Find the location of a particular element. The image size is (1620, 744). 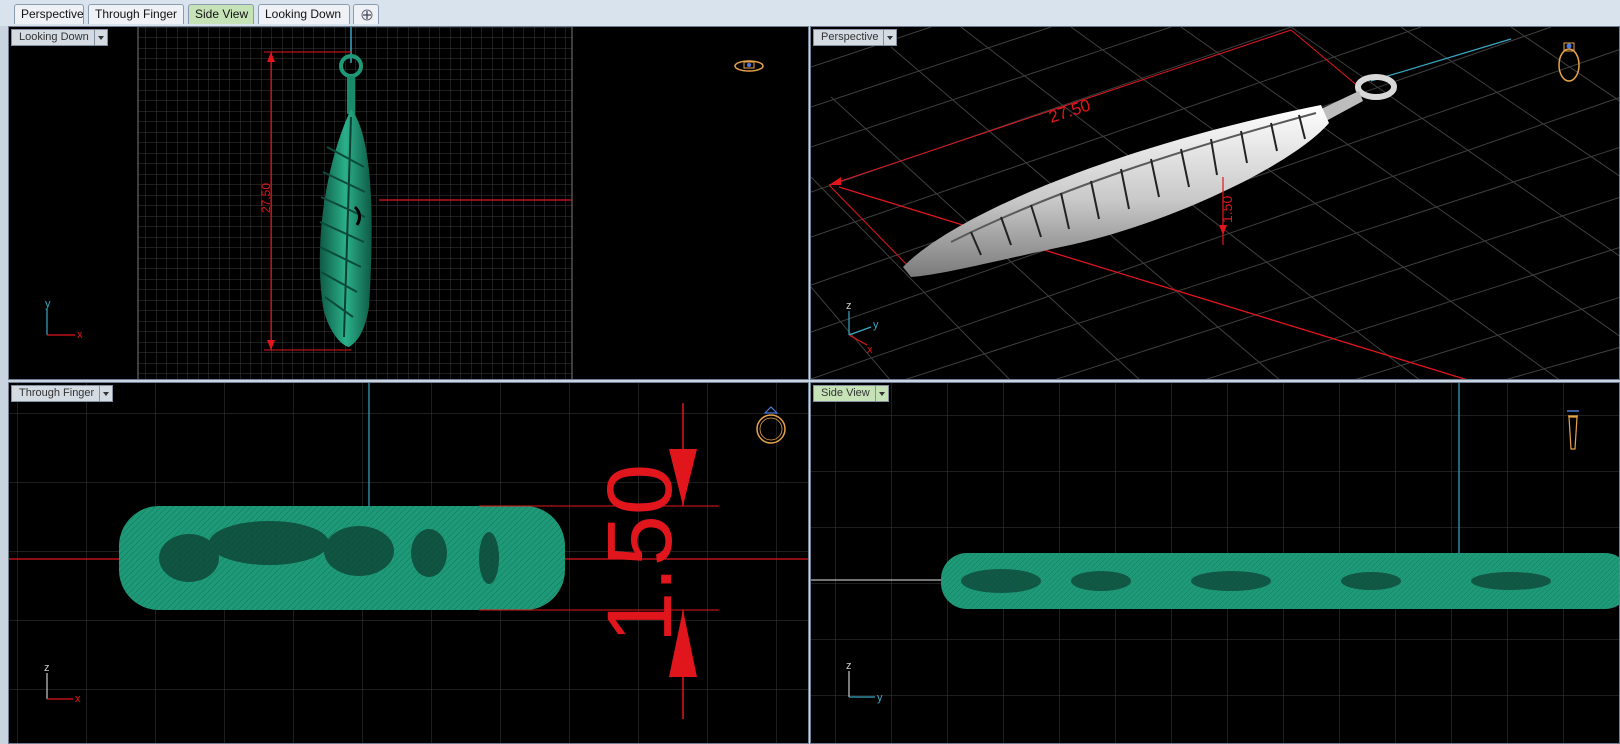

viewport-label: Side View is located at coordinates (851, 393).